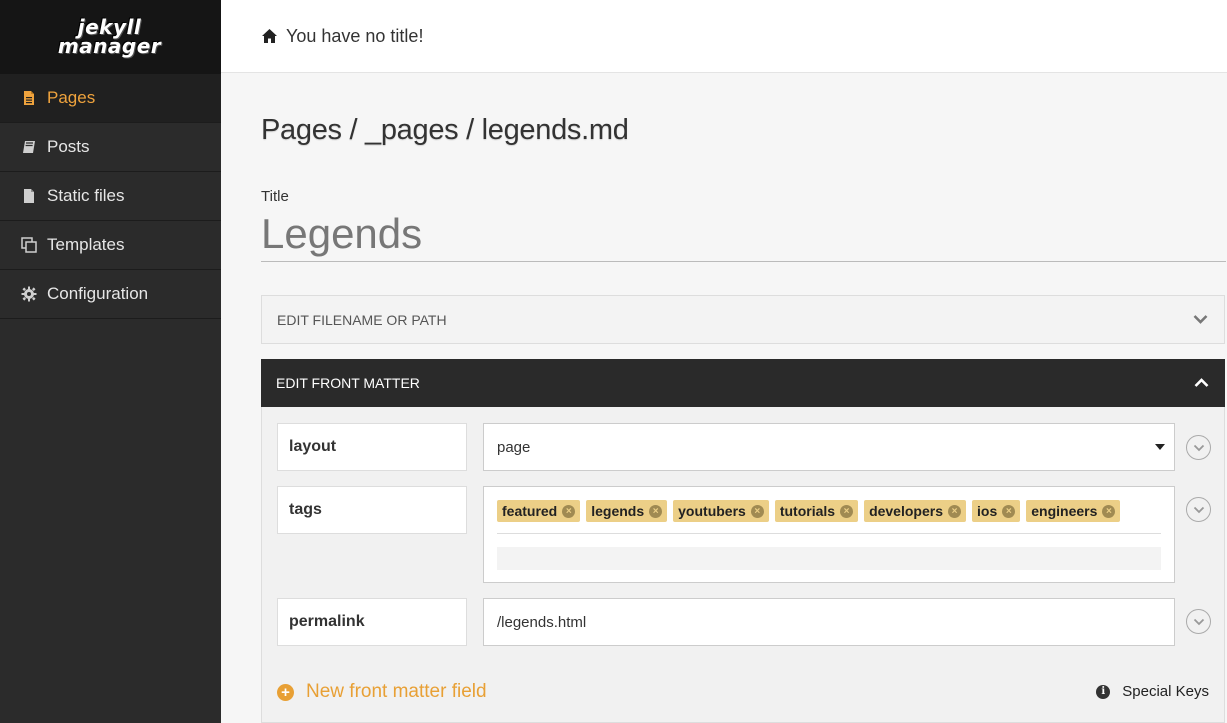  Describe the element at coordinates (71, 97) in the screenshot. I see `sidebar-item-label: Pages` at that location.